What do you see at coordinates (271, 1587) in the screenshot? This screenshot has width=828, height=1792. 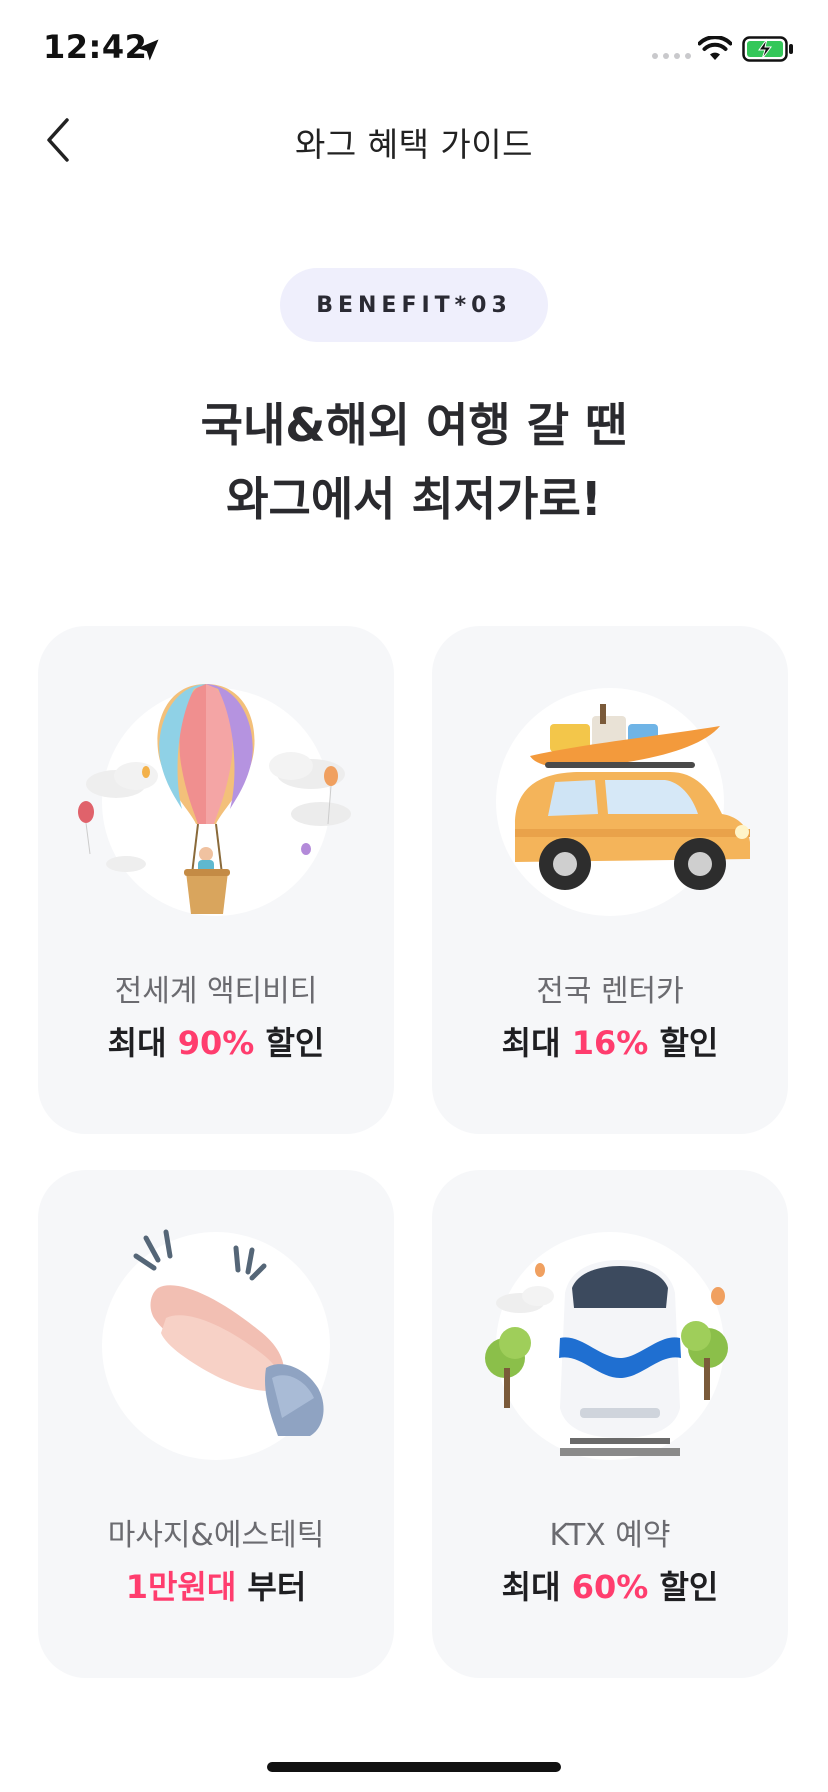 I see `discount-suffix: 부터` at bounding box center [271, 1587].